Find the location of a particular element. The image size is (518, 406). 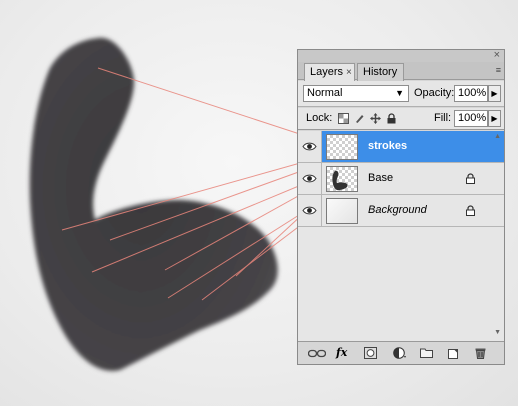

fill-input: 100% is located at coordinates (471, 118).